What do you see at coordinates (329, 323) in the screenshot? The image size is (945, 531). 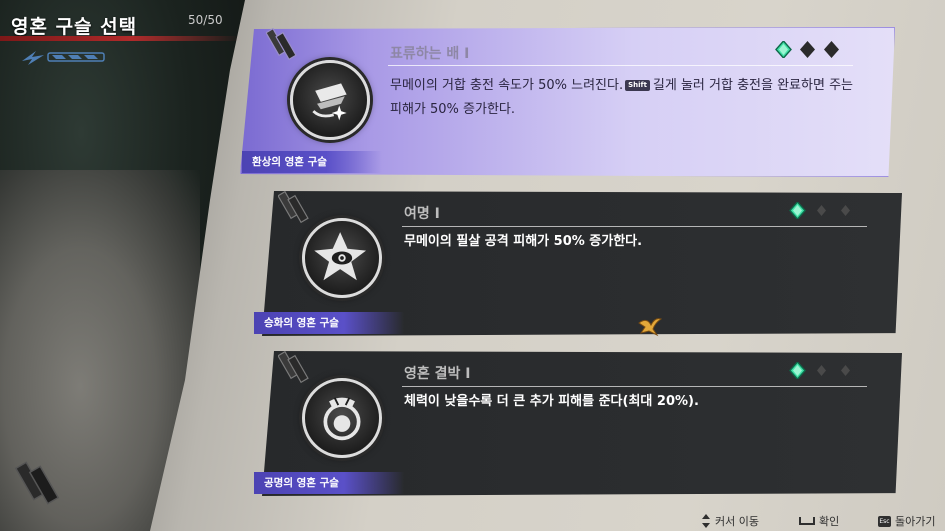 I see `category-ribbon: 승화의 영혼 구슬` at bounding box center [329, 323].